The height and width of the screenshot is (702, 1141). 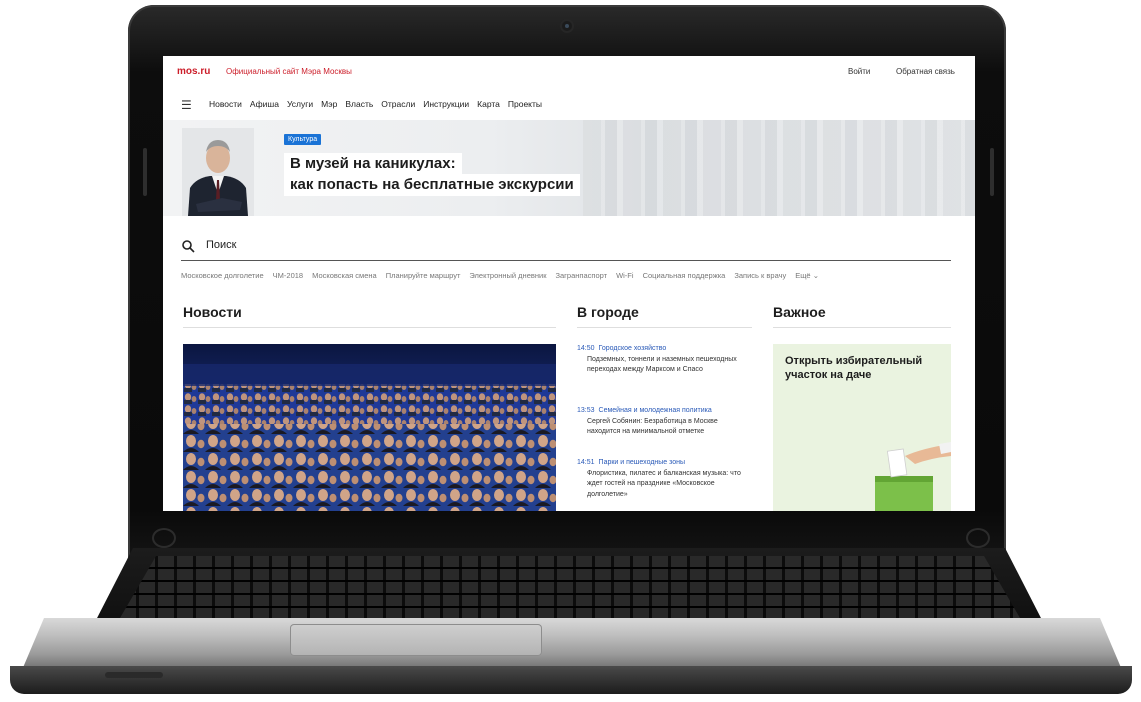 I want to click on nav-item-map: Карта, so click(x=488, y=104).